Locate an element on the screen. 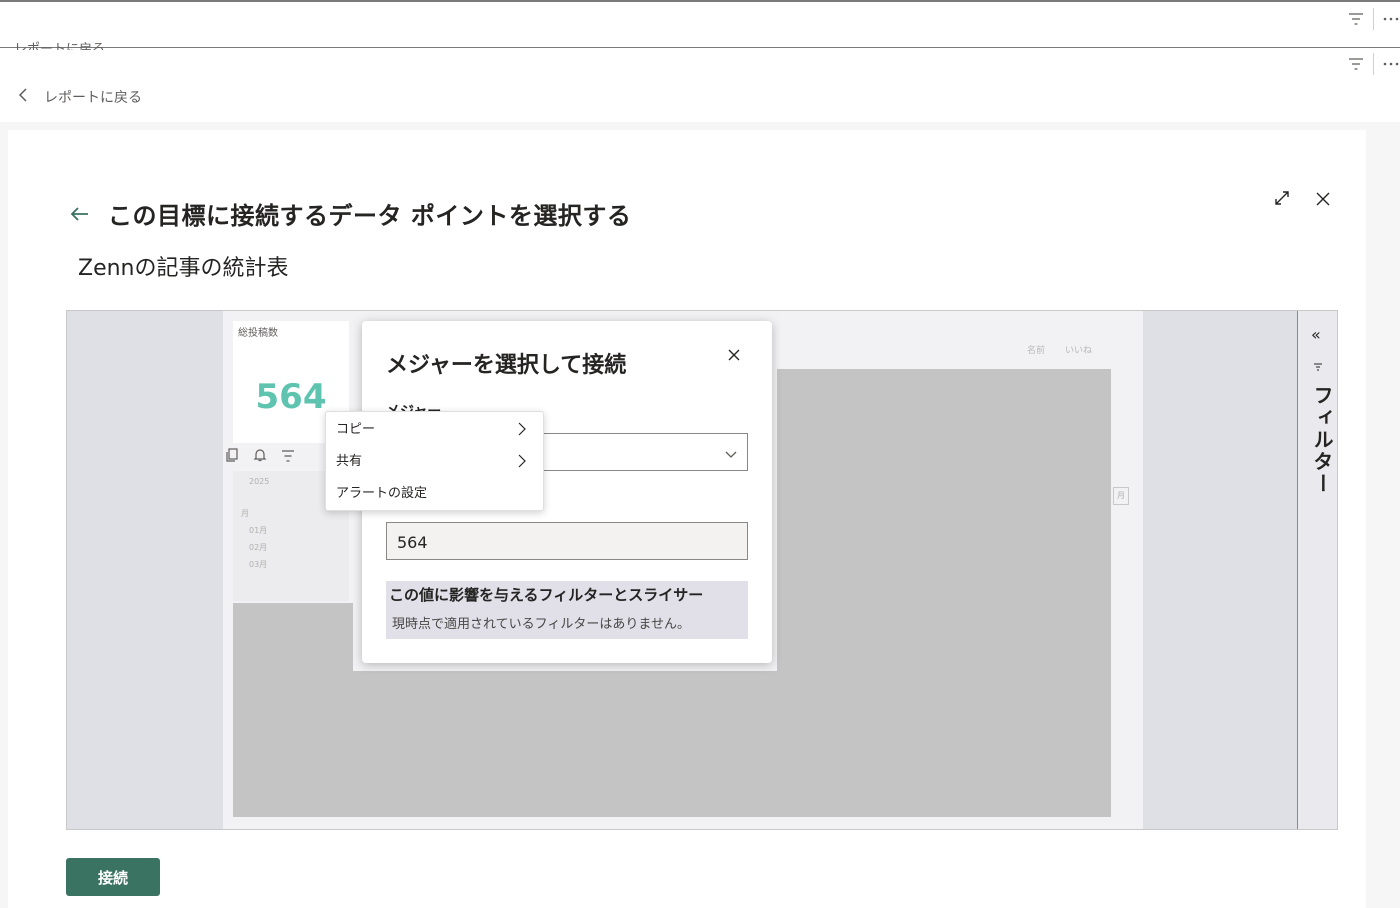  top-toolbar-strip: レポートに戻る is located at coordinates (700, 25).